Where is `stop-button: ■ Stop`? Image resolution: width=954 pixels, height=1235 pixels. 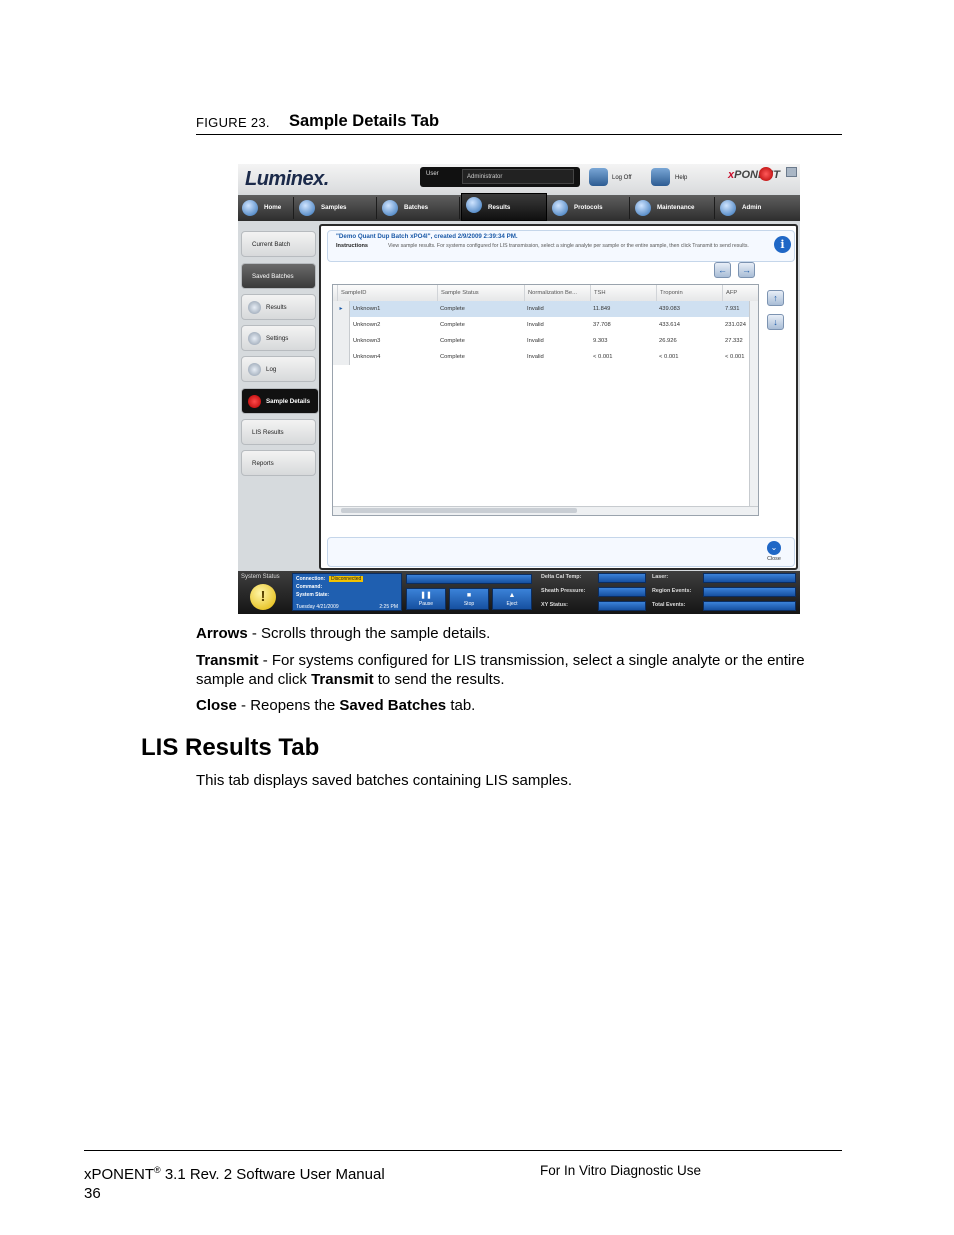 stop-button: ■ Stop is located at coordinates (469, 599).